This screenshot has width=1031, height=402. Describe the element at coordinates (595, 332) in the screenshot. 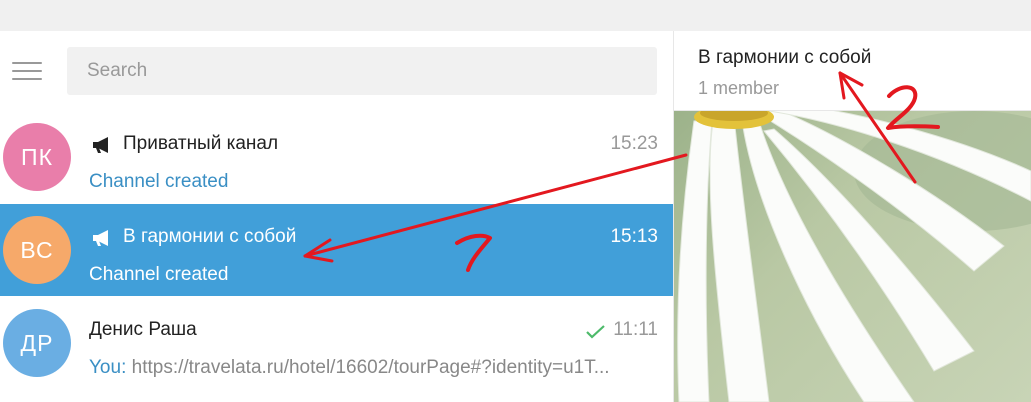

I see `double-check-icon` at that location.